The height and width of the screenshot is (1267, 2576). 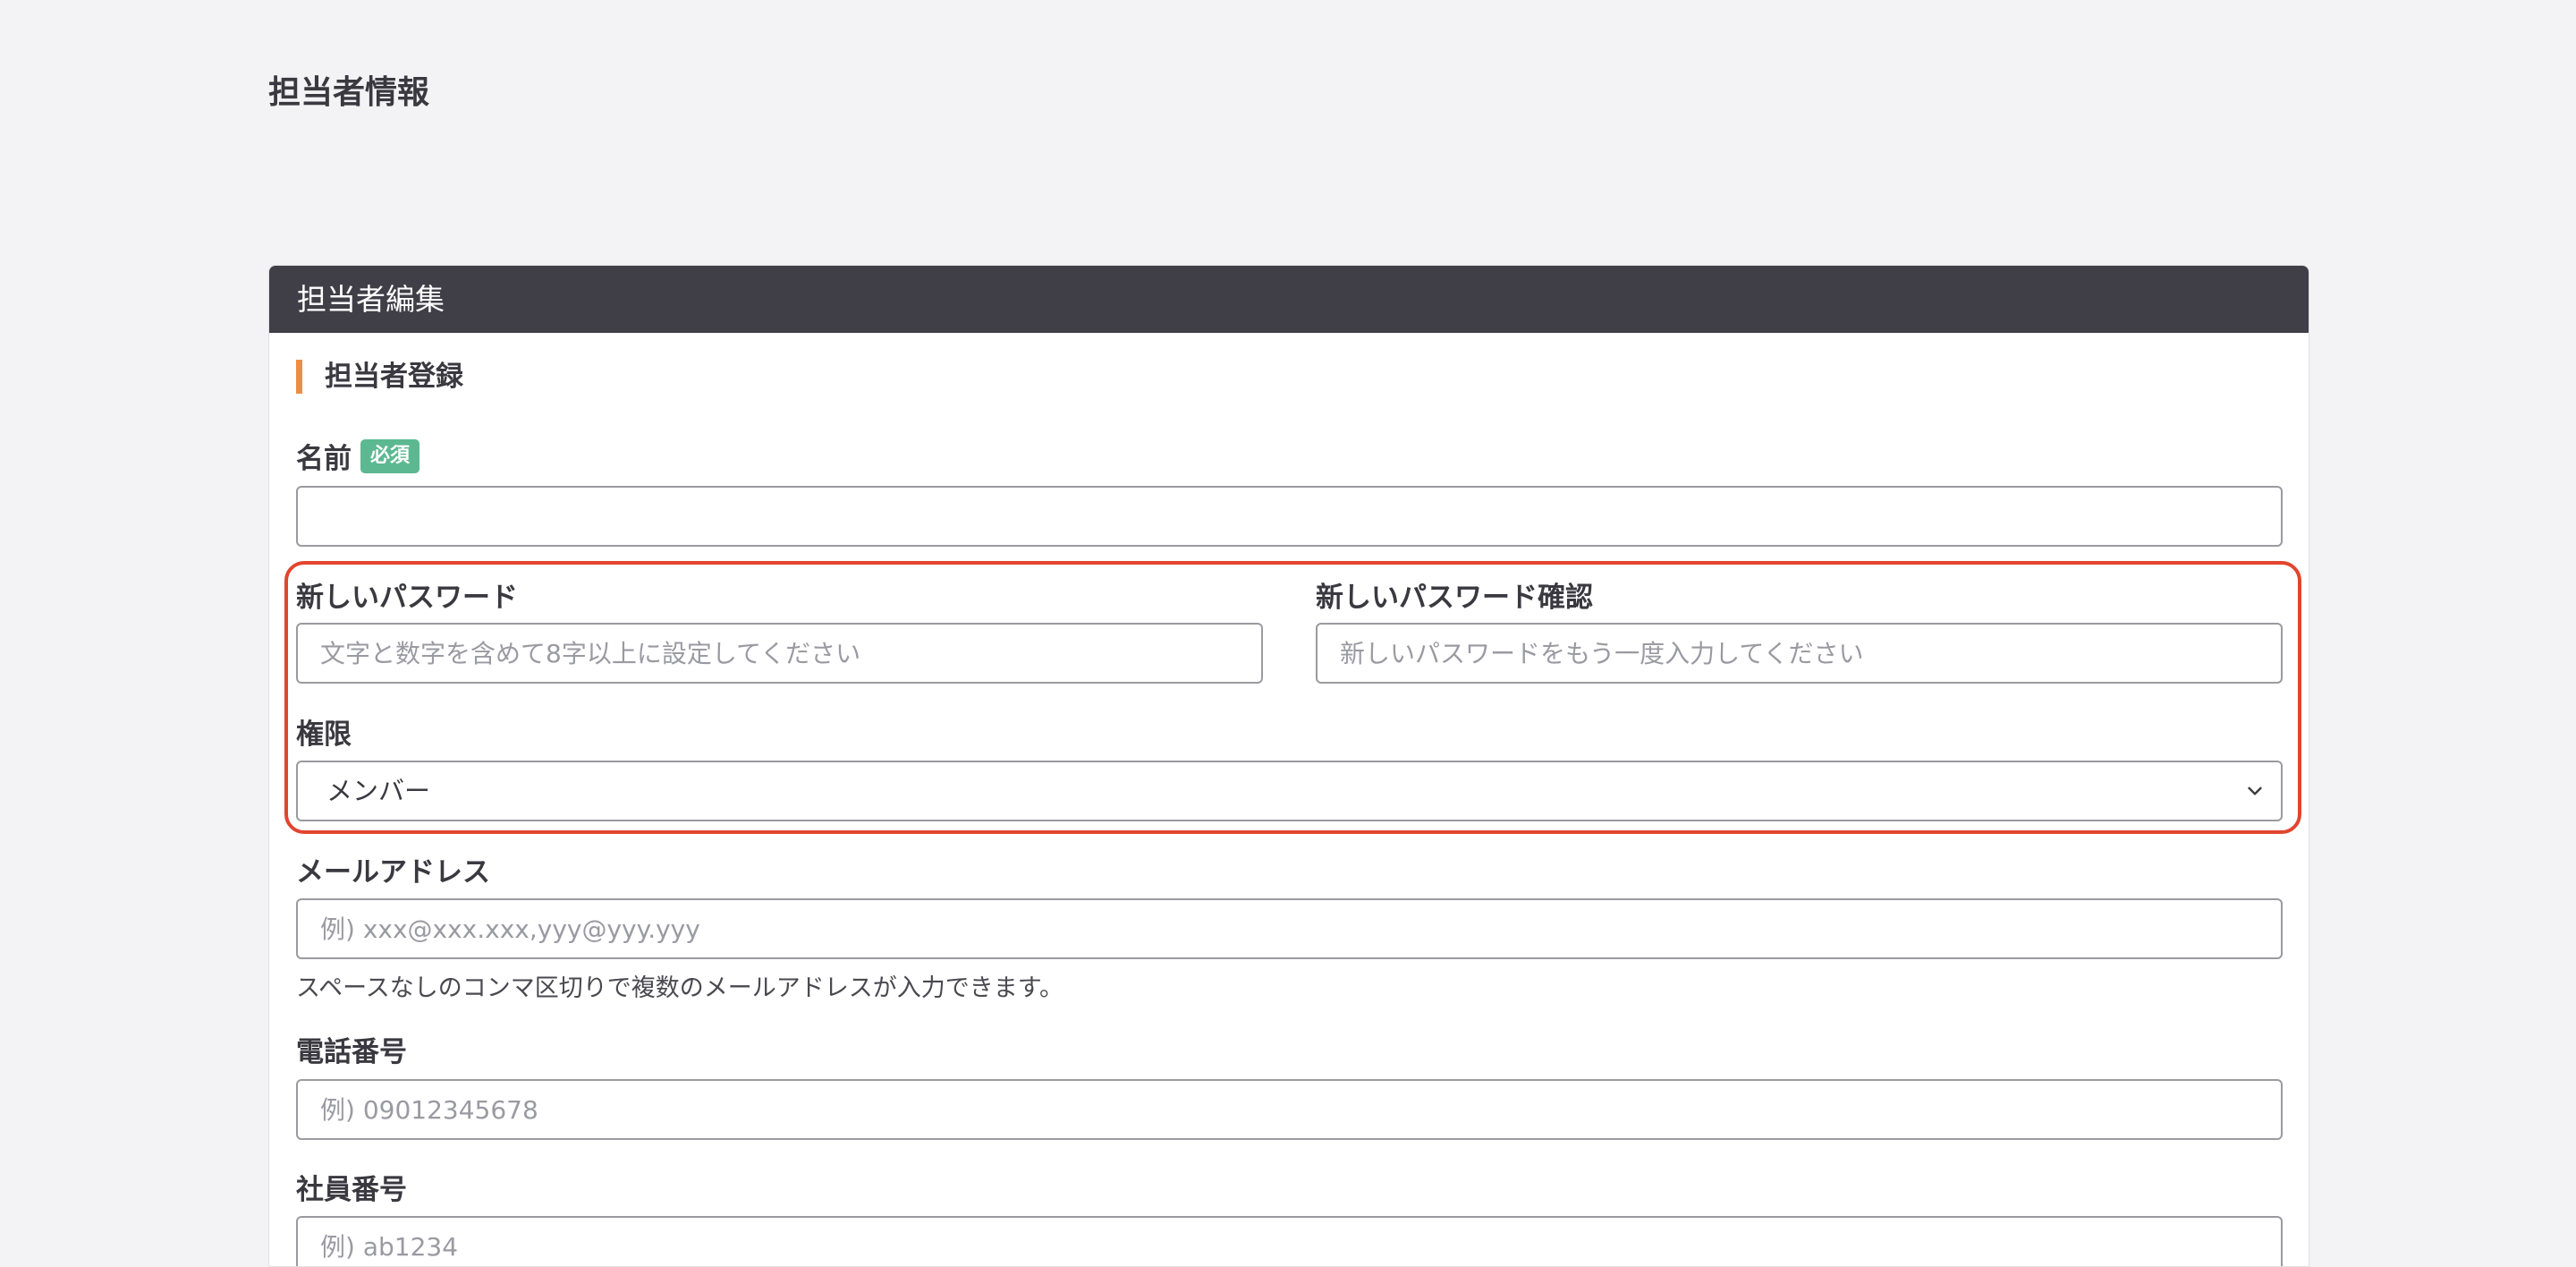 What do you see at coordinates (393, 873) in the screenshot?
I see `email-label: メールアドレス` at bounding box center [393, 873].